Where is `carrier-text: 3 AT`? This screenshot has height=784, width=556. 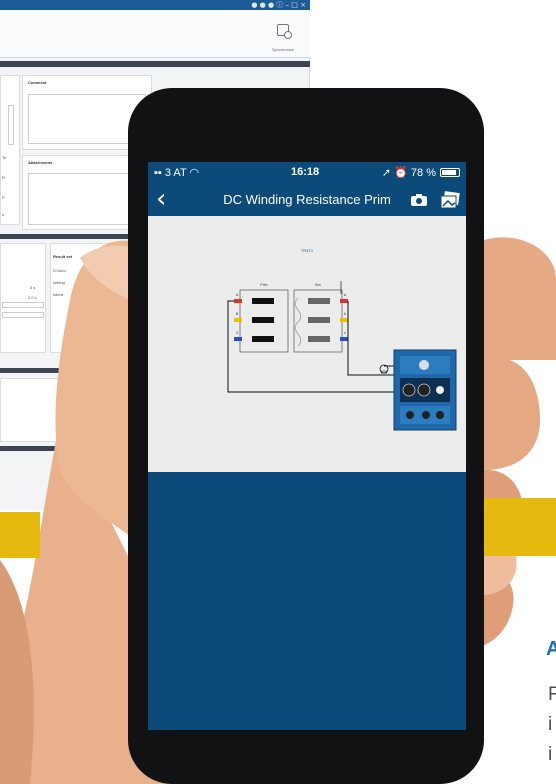 carrier-text: 3 AT is located at coordinates (175, 173).